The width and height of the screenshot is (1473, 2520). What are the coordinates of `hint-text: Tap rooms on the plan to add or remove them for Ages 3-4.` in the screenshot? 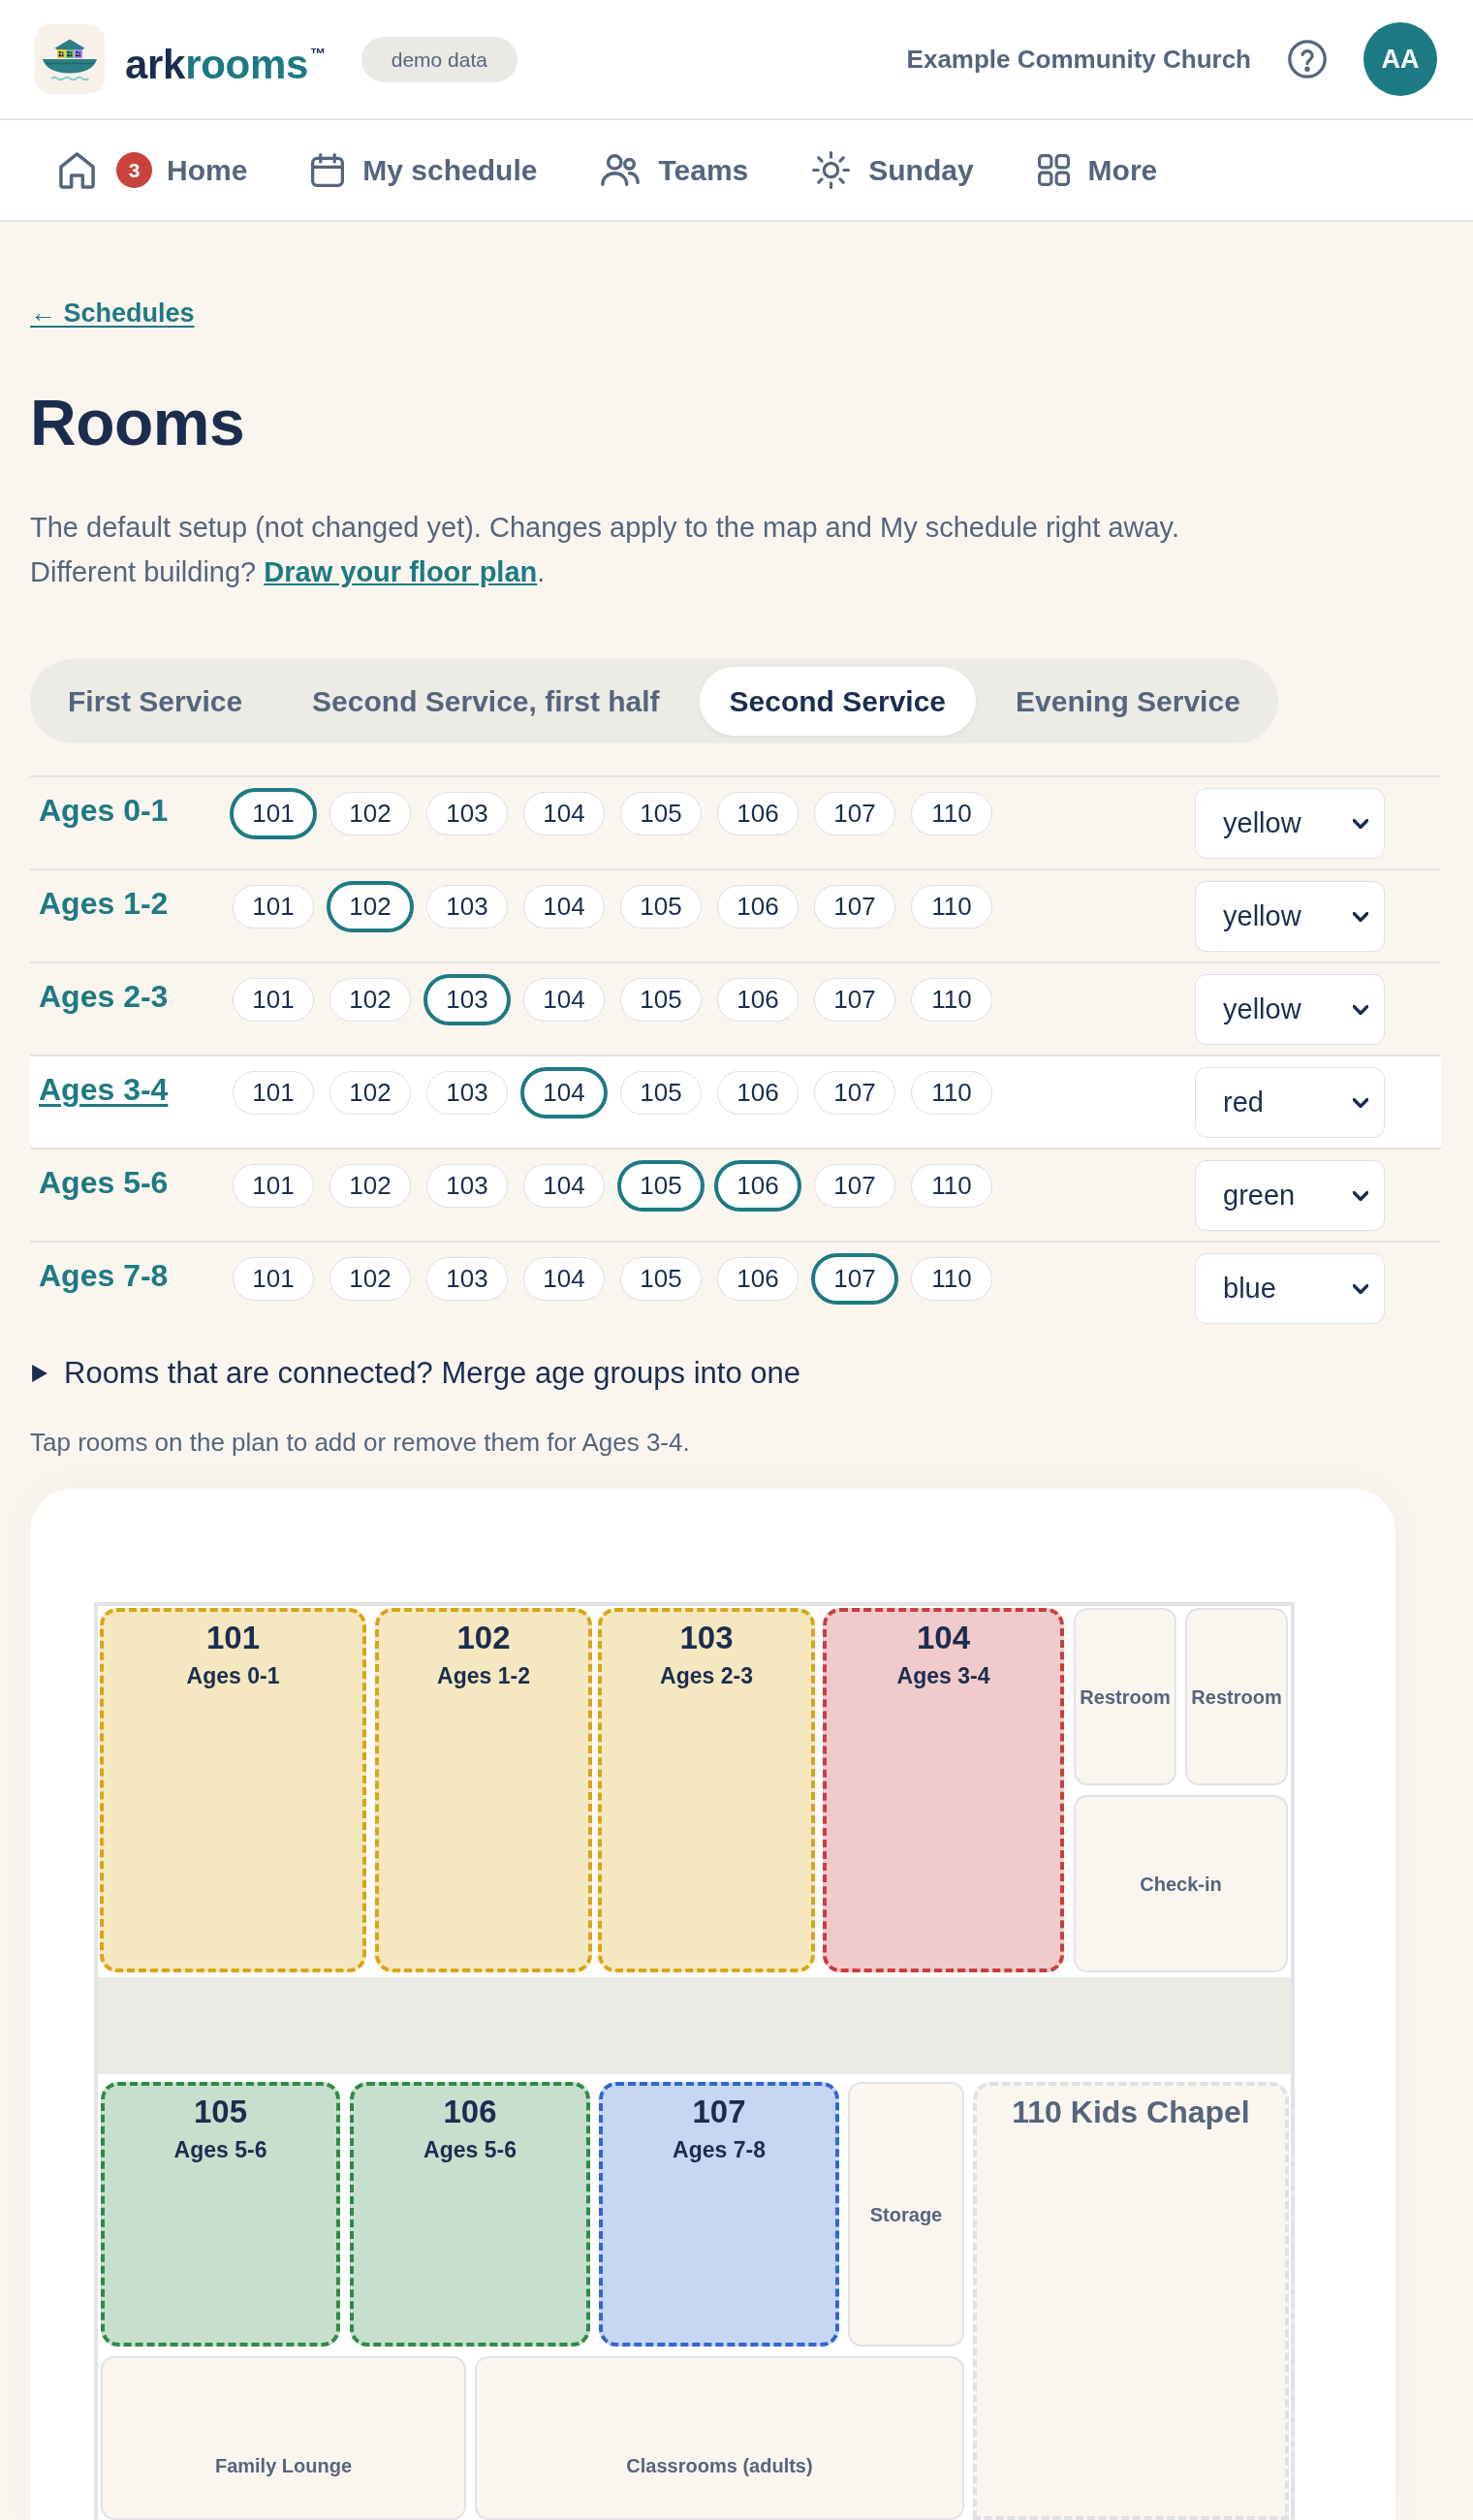 It's located at (360, 1443).